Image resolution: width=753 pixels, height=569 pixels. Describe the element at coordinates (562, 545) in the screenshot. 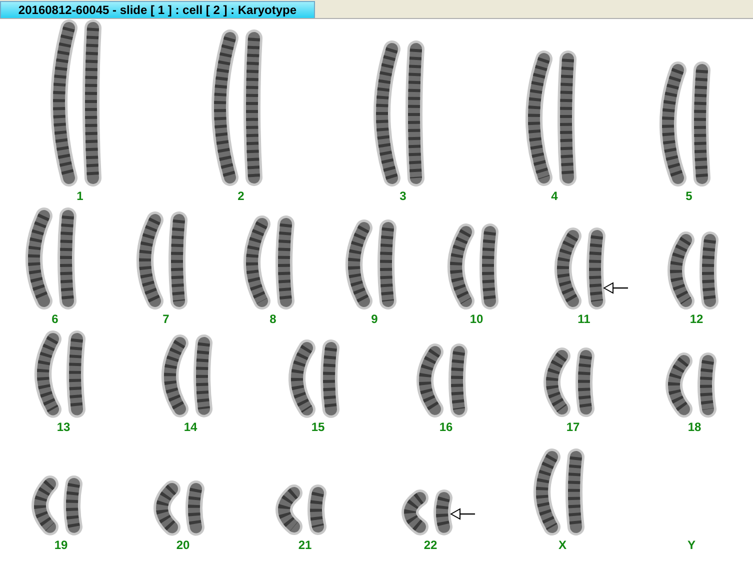

I see `chromosome-number: X` at that location.